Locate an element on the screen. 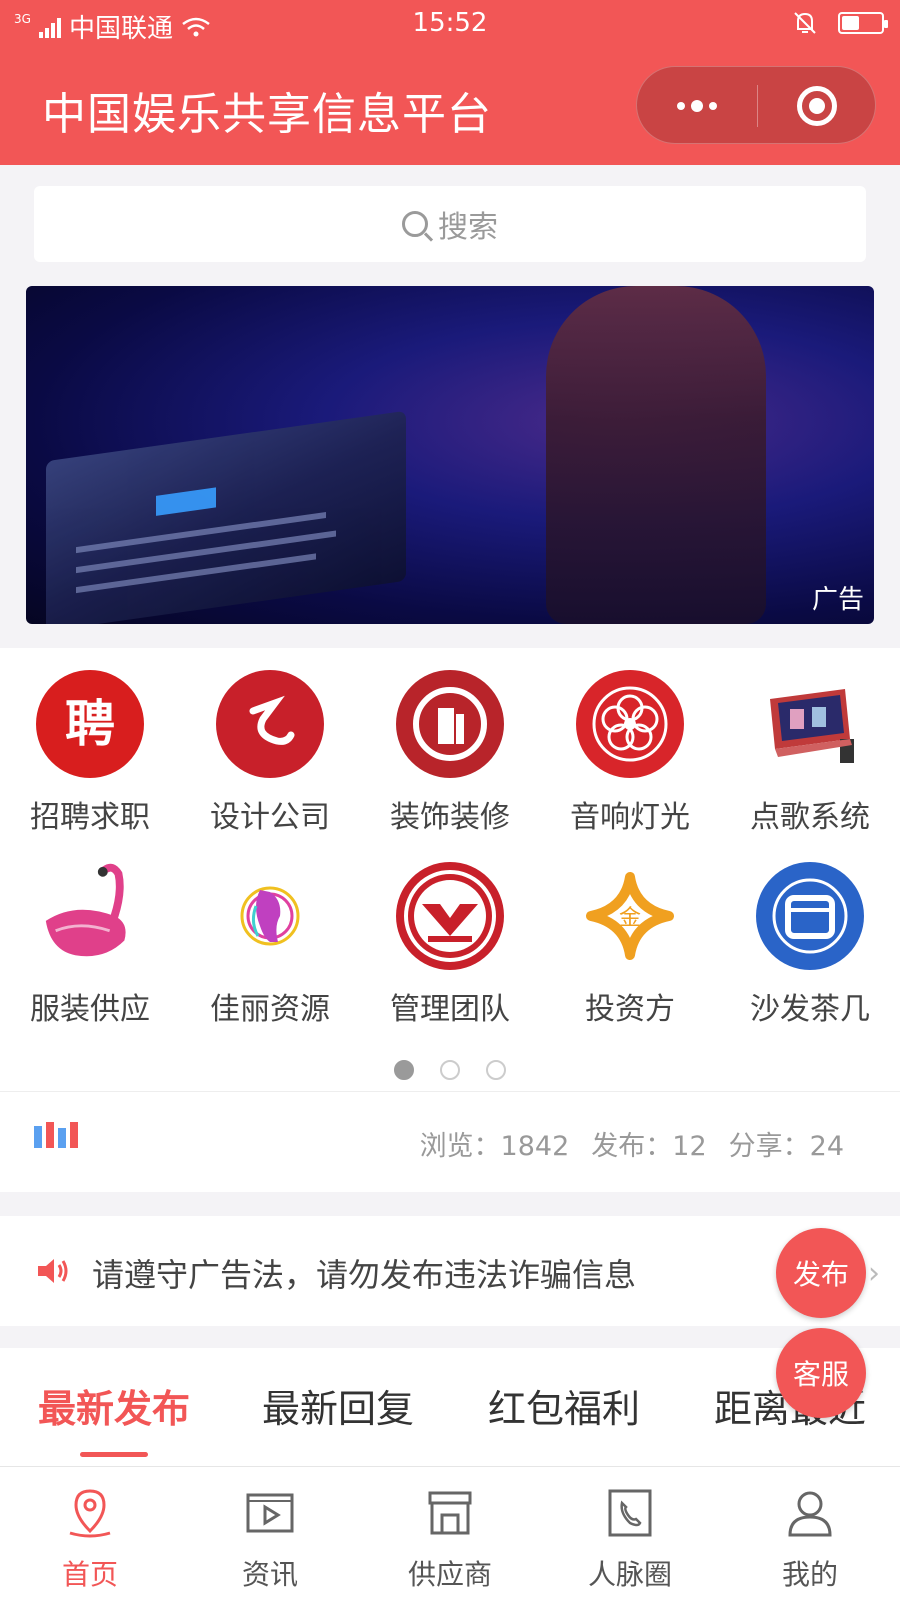 The width and height of the screenshot is (900, 1600). nav-label: 人脉圈 is located at coordinates (629, 1574).